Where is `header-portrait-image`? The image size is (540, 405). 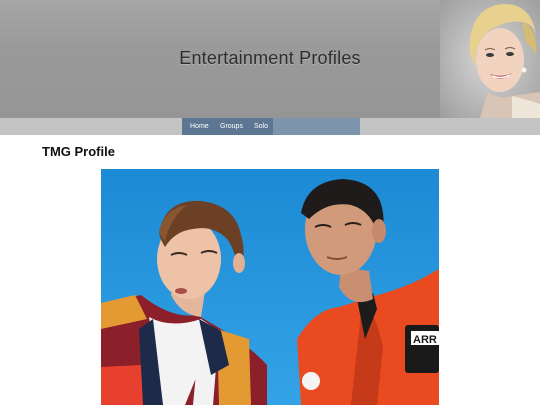 header-portrait-image is located at coordinates (490, 59).